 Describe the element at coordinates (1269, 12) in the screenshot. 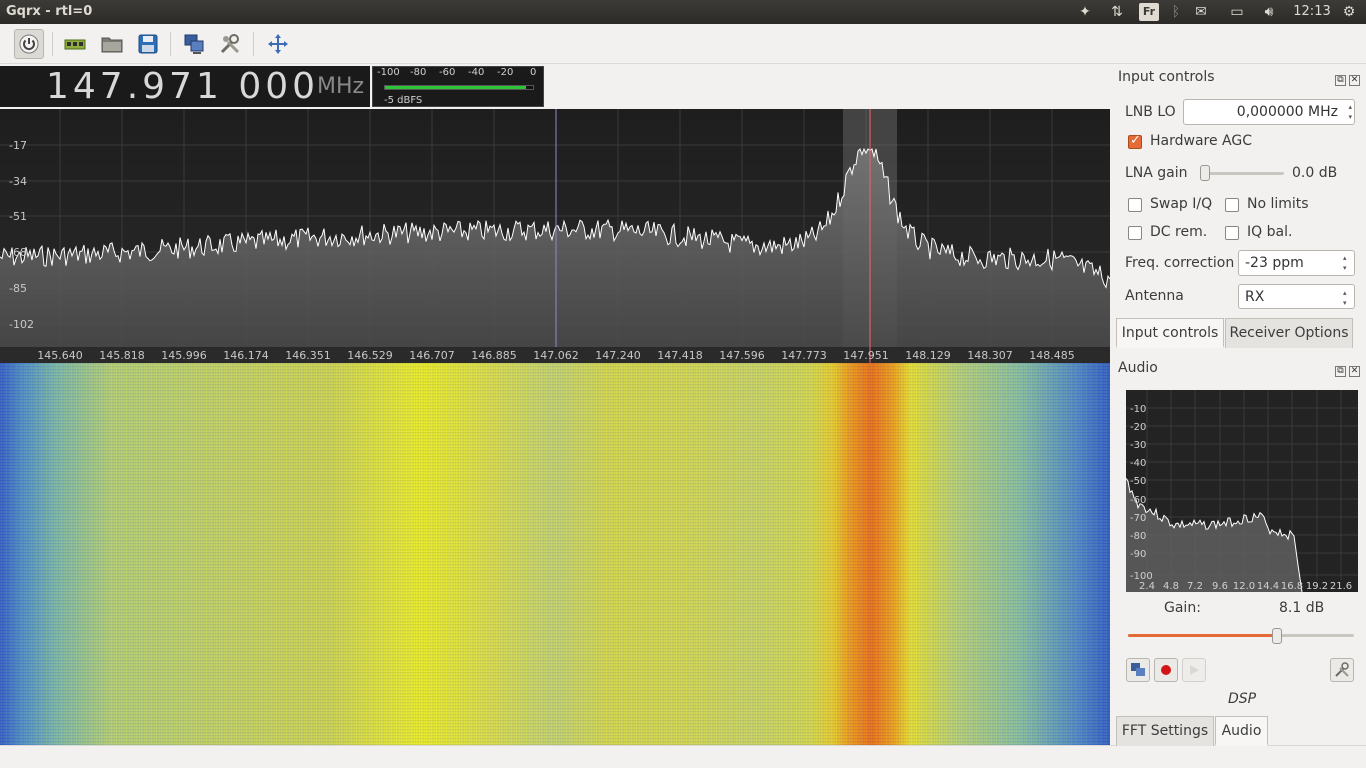

I see `volume-icon: 🔊︎` at that location.